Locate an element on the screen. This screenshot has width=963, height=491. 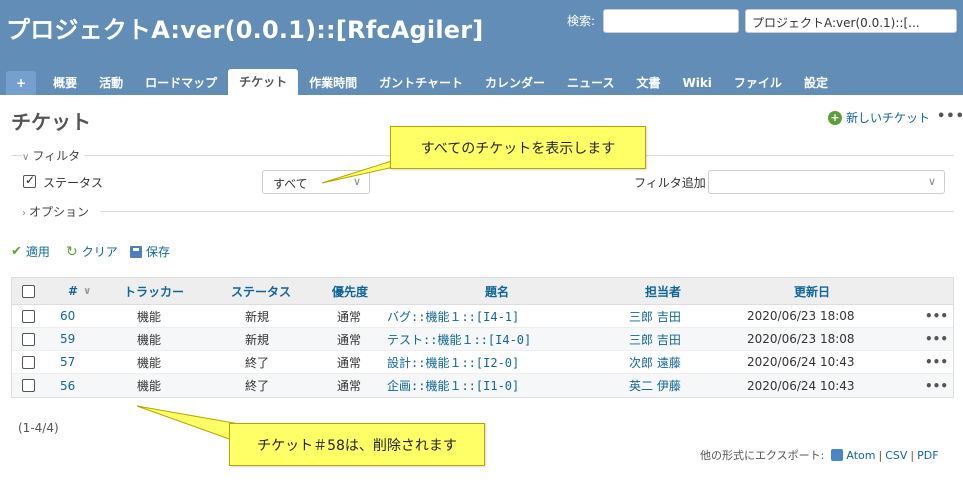
bottom-callout: チケット＃58は、削除されます is located at coordinates (357, 444).